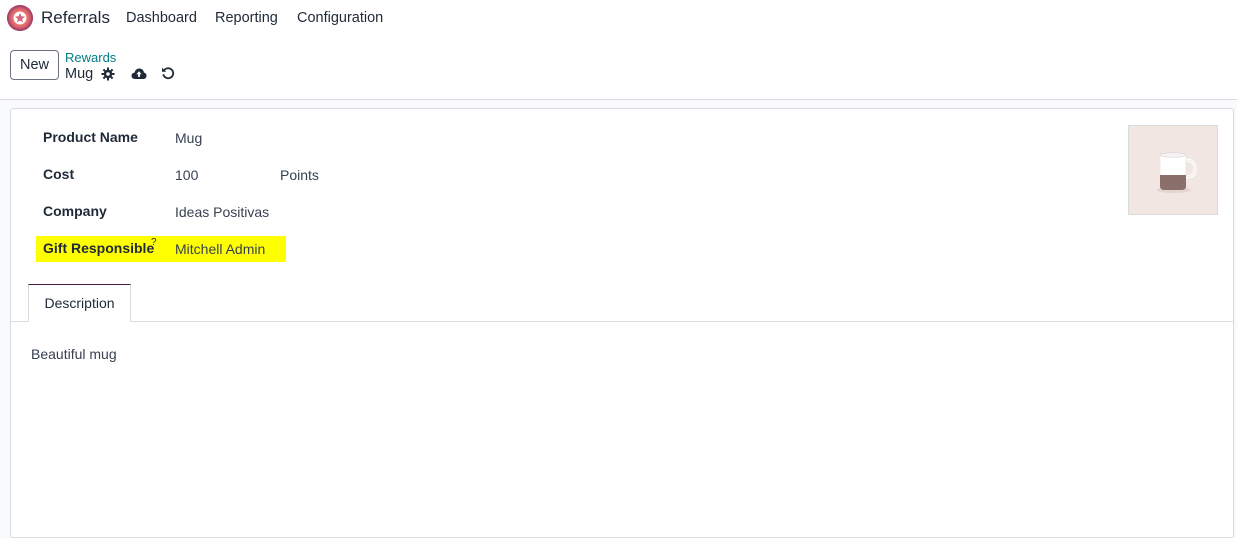 This screenshot has height=538, width=1237. I want to click on help-tooltip-icon: ?, so click(154, 242).